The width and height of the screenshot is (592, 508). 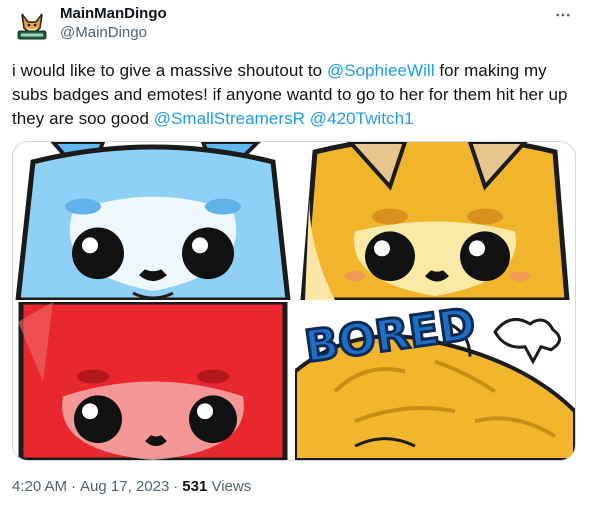 I want to click on tweet-time: 4:20 AM, so click(x=39, y=486).